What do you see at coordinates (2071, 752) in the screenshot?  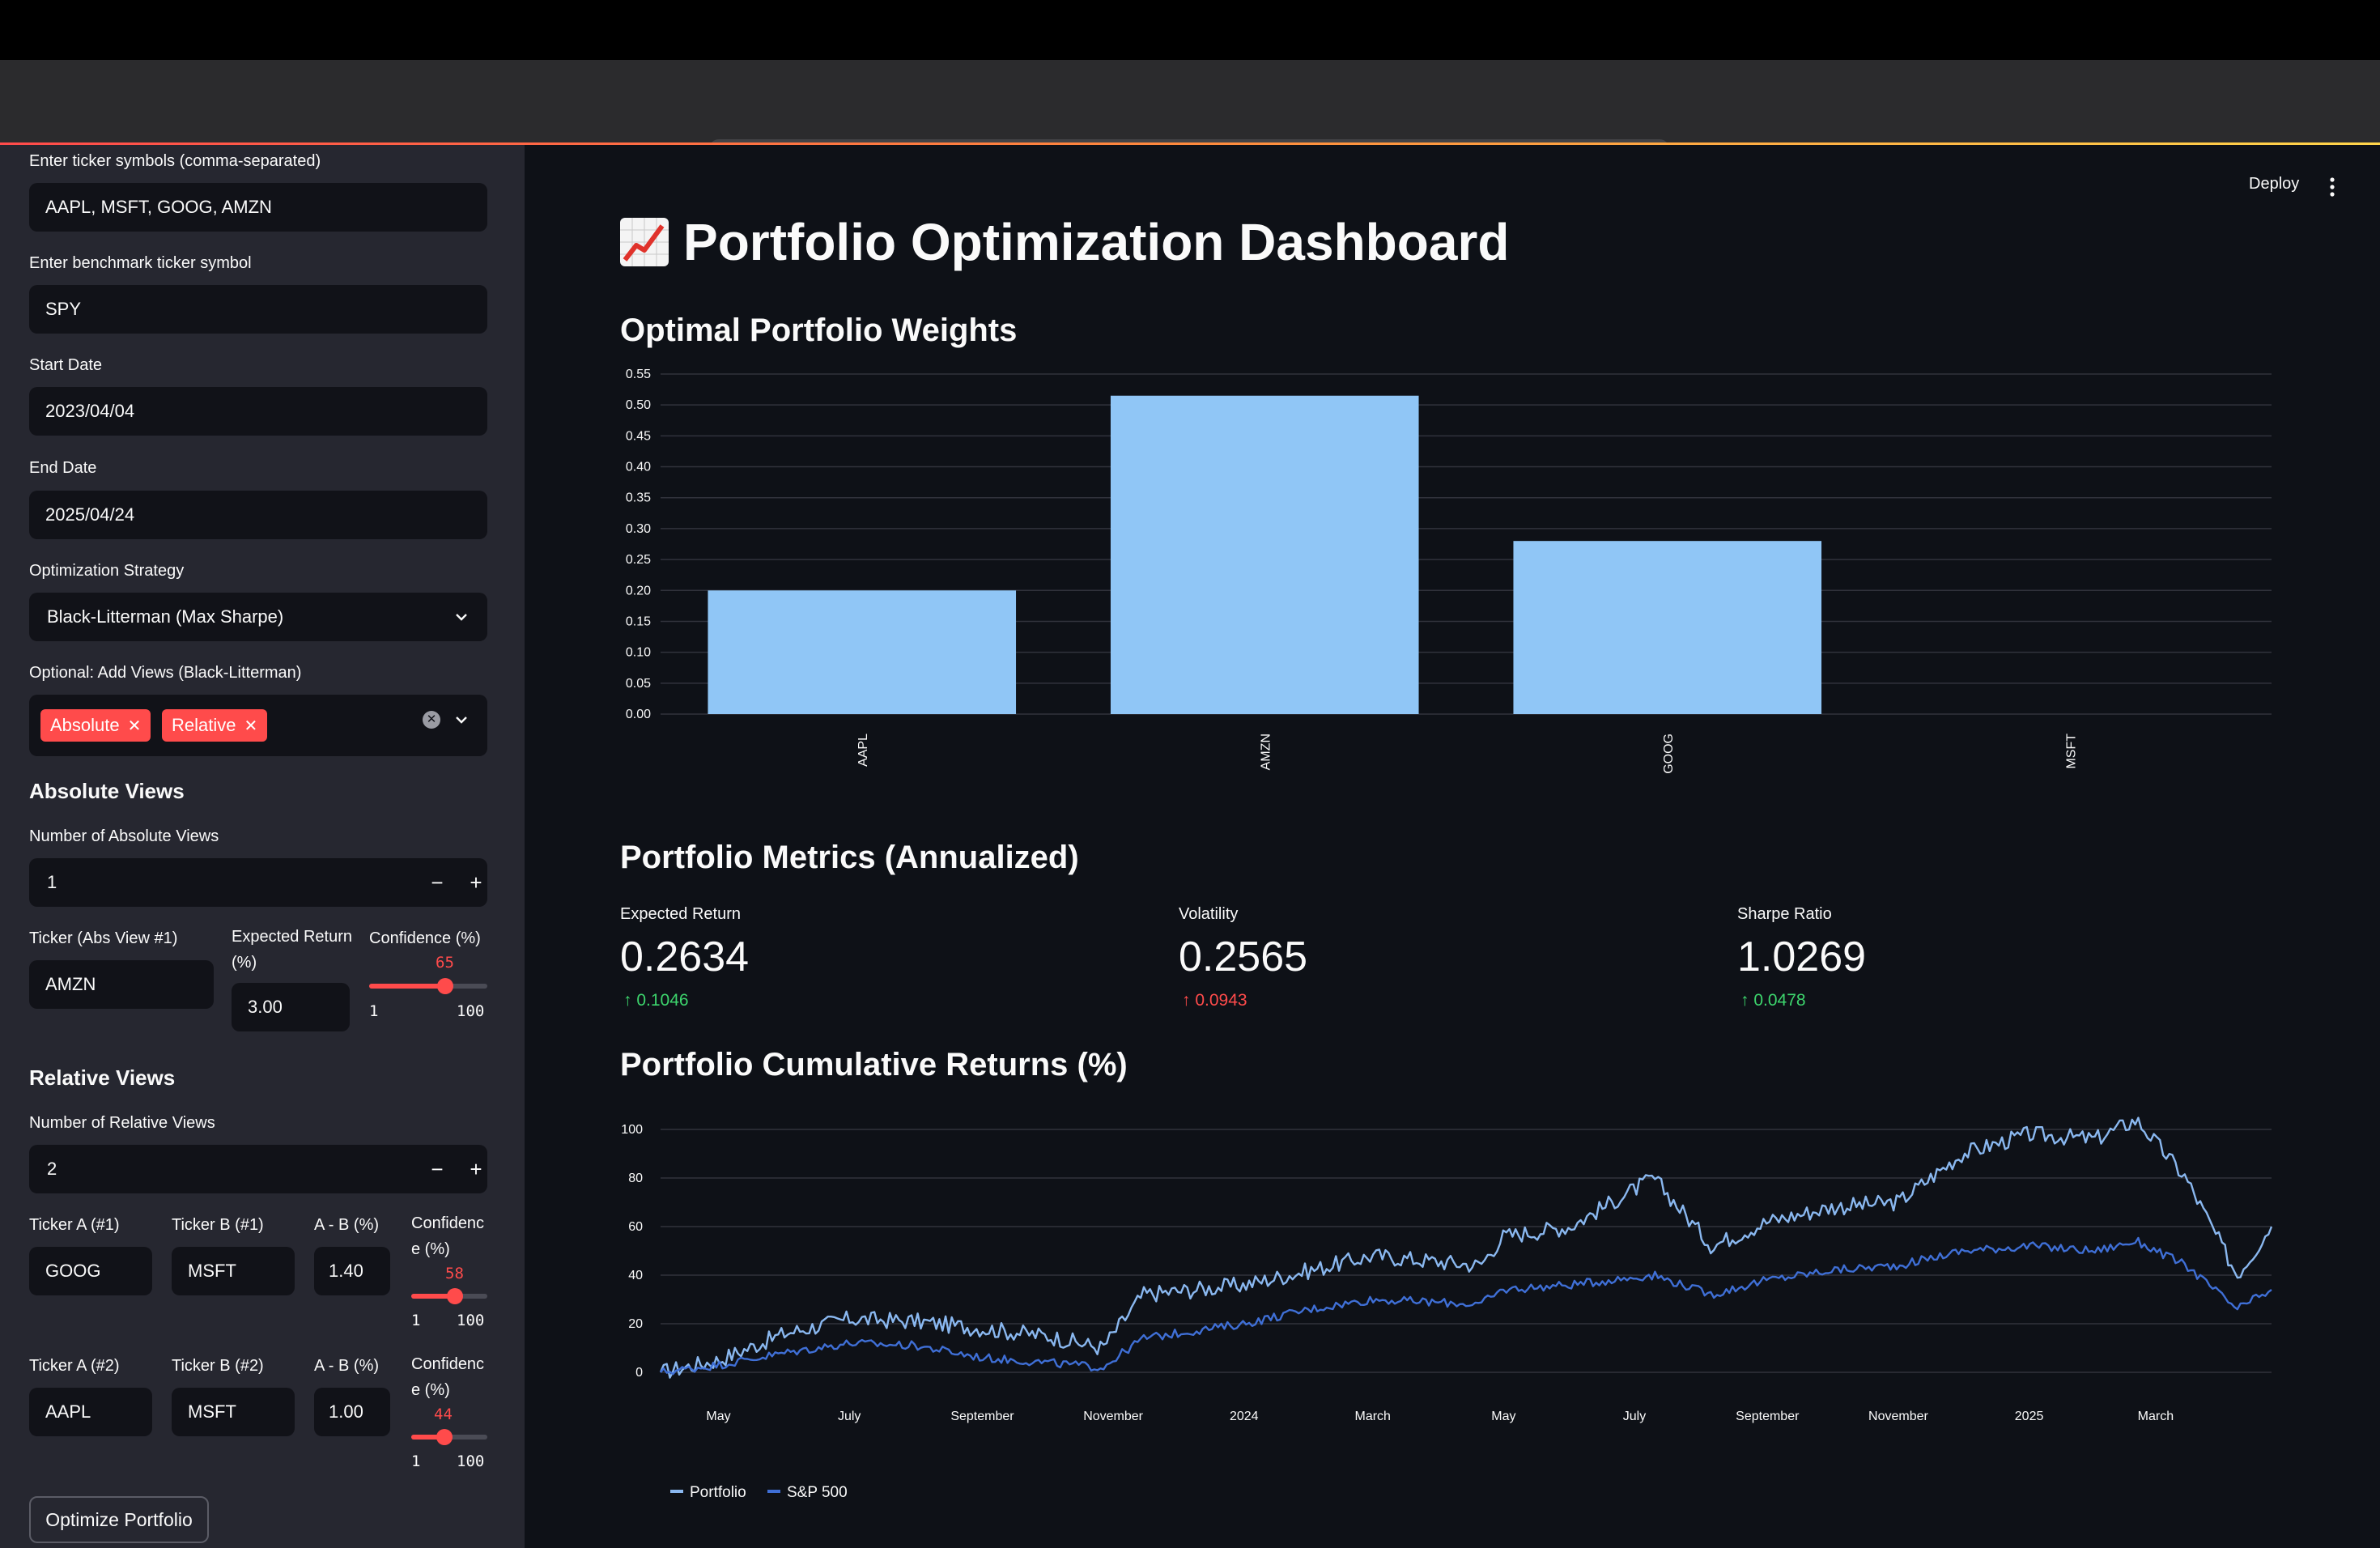 I see `x-tick-label: MSFT` at bounding box center [2071, 752].